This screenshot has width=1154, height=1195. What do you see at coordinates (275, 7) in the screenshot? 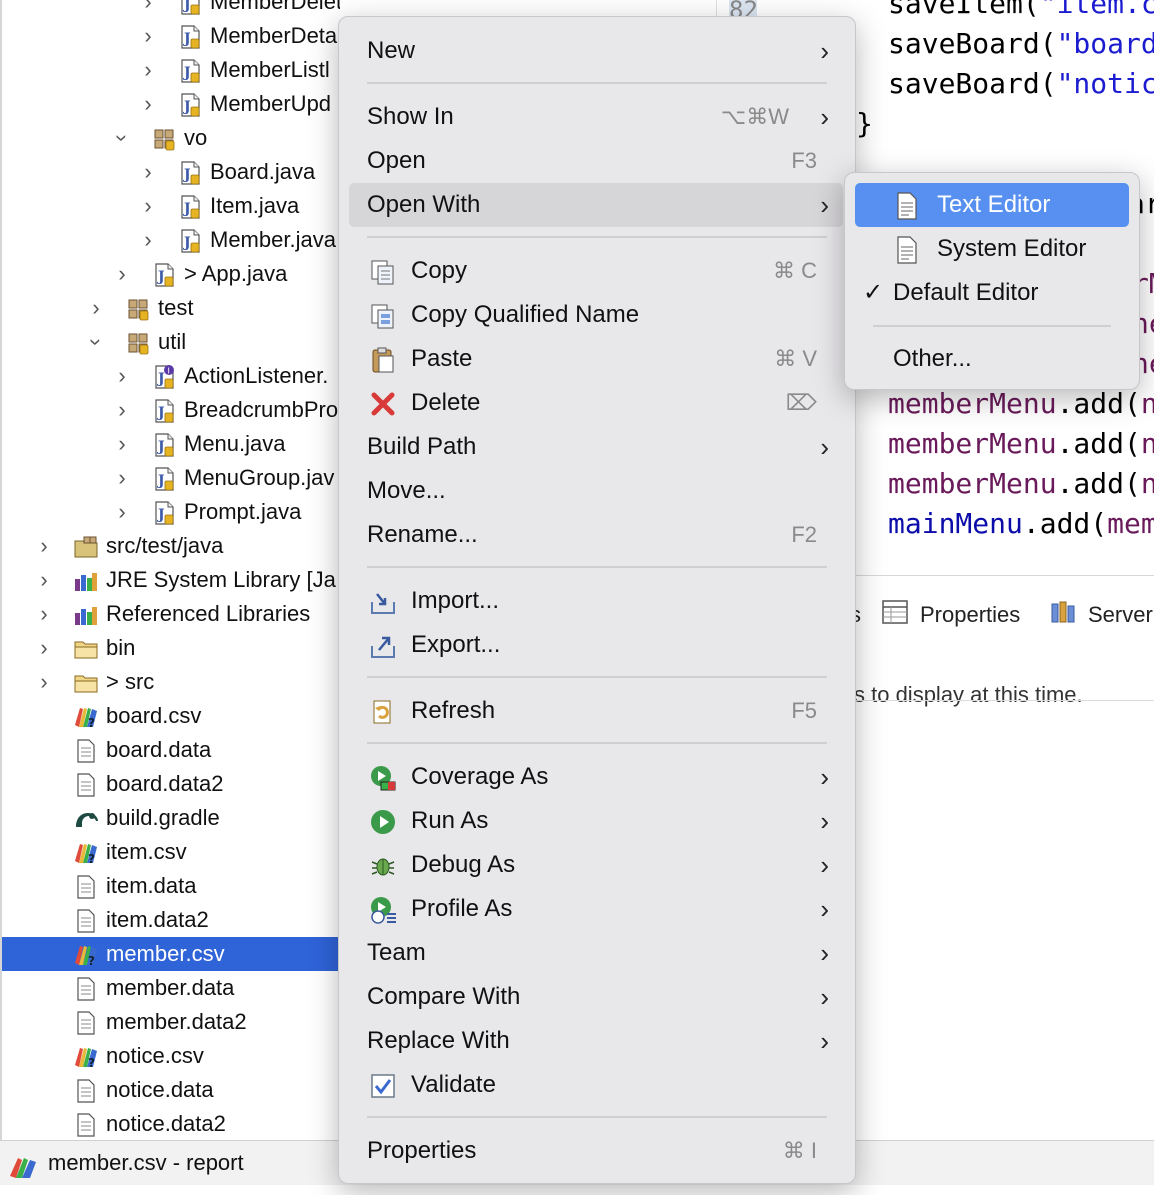
I see `tree-item-label: MemberDeleteListener.java` at bounding box center [275, 7].